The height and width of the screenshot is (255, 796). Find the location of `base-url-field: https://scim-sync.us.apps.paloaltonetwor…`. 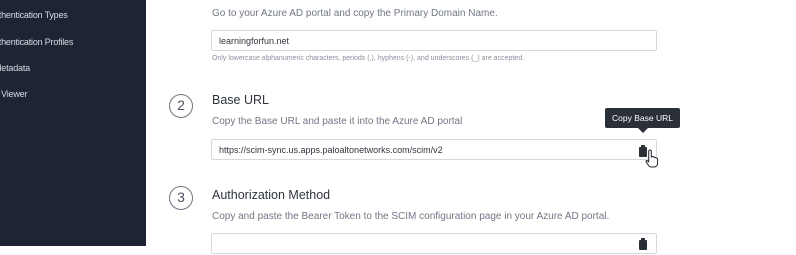

base-url-field: https://scim-sync.us.apps.paloaltonetwor… is located at coordinates (434, 149).